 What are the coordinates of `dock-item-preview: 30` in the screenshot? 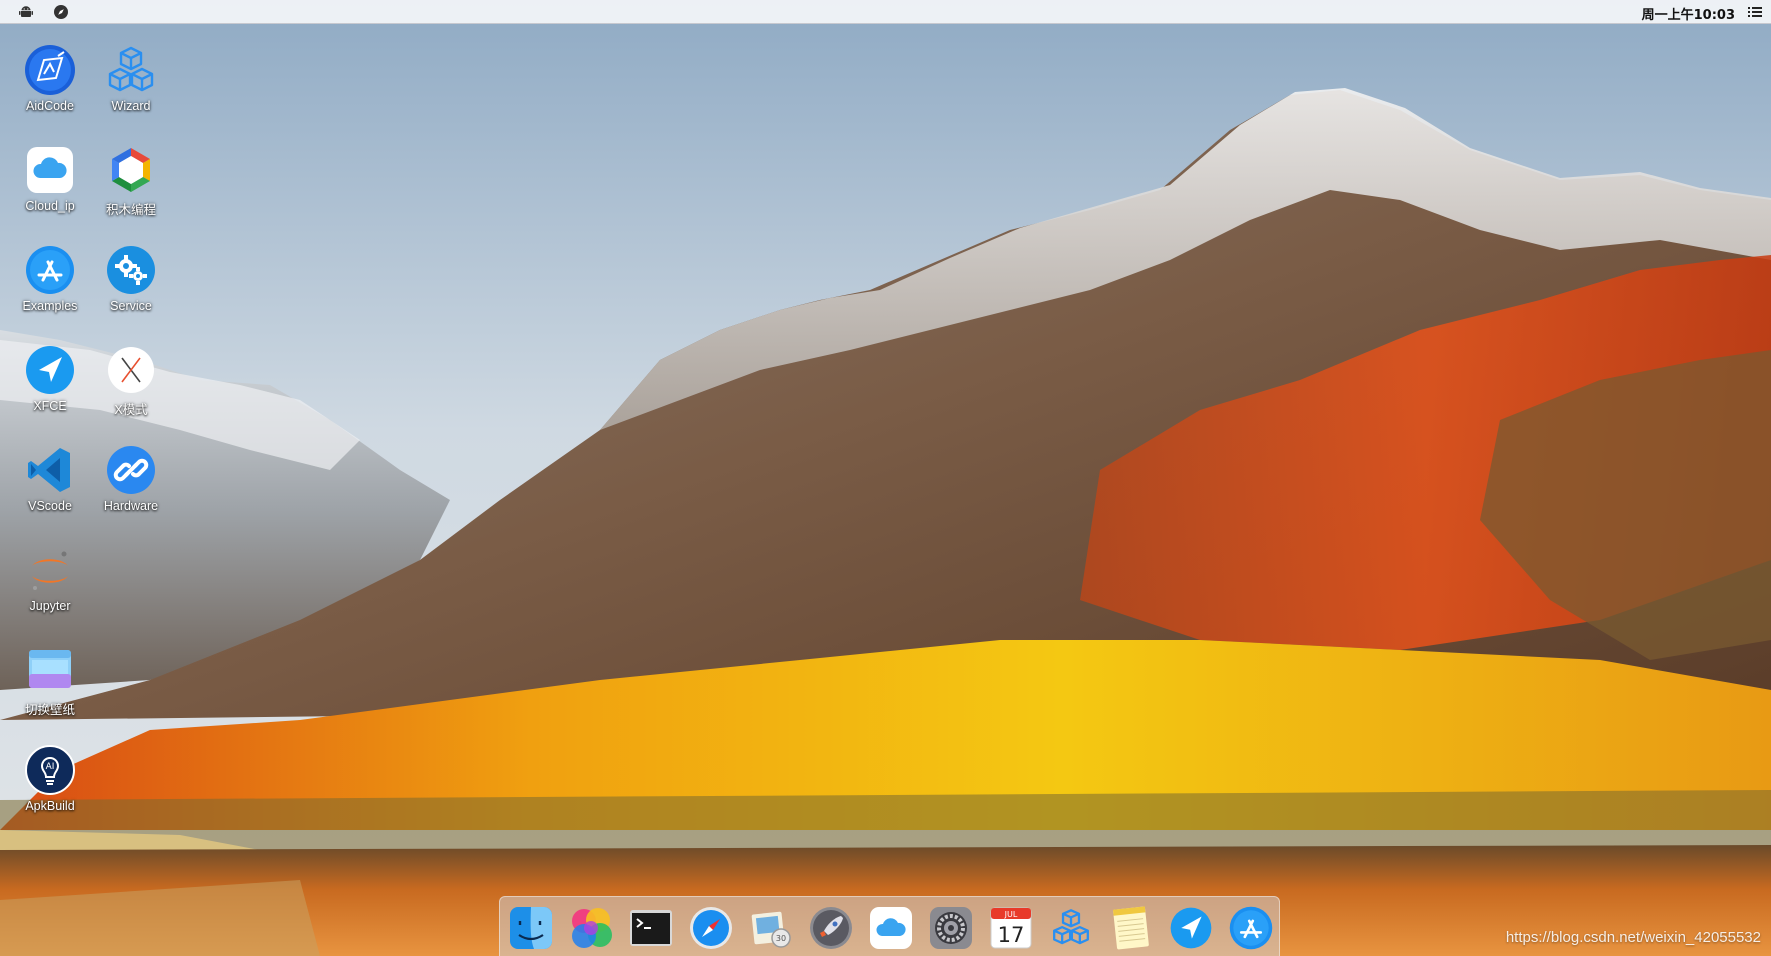 It's located at (771, 928).